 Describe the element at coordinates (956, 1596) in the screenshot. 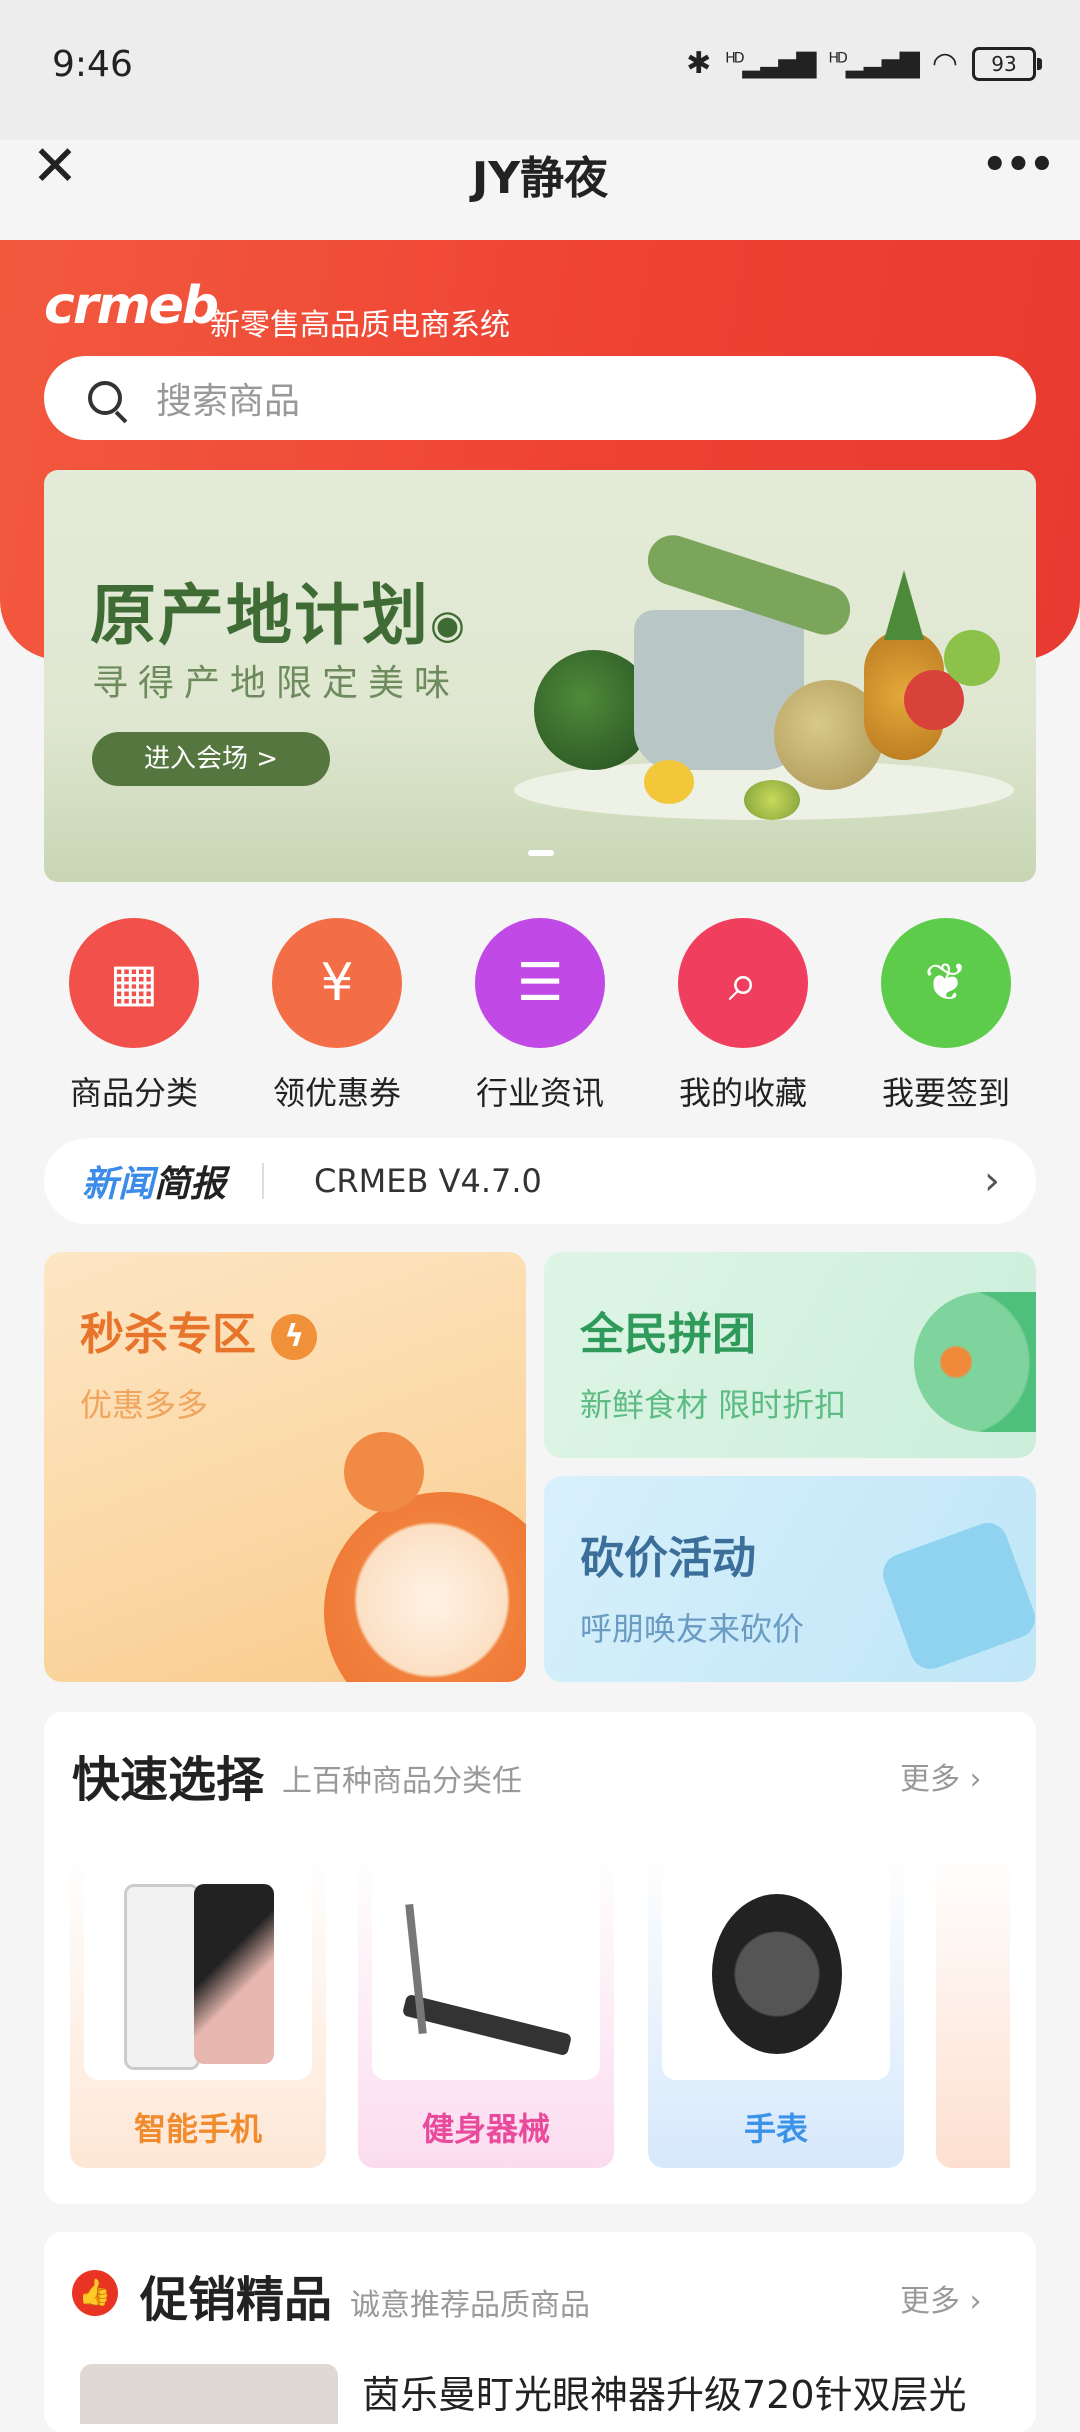

I see `price-tag-icon` at that location.